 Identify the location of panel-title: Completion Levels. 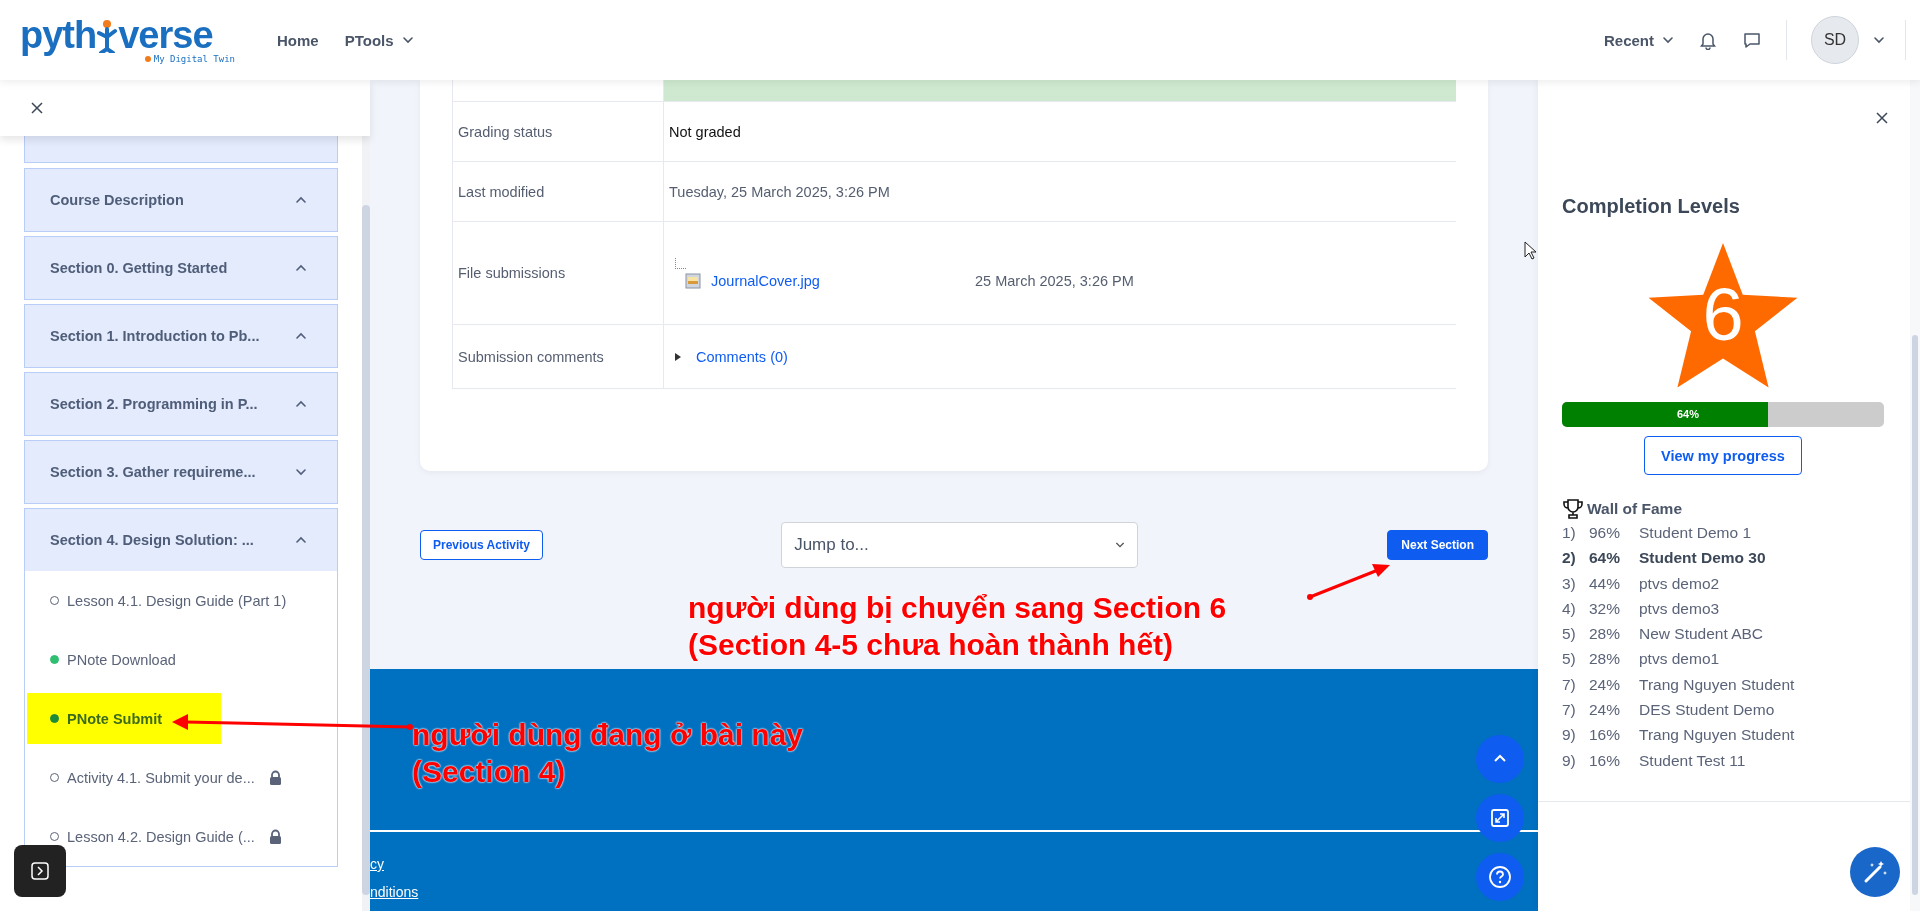
(1651, 206).